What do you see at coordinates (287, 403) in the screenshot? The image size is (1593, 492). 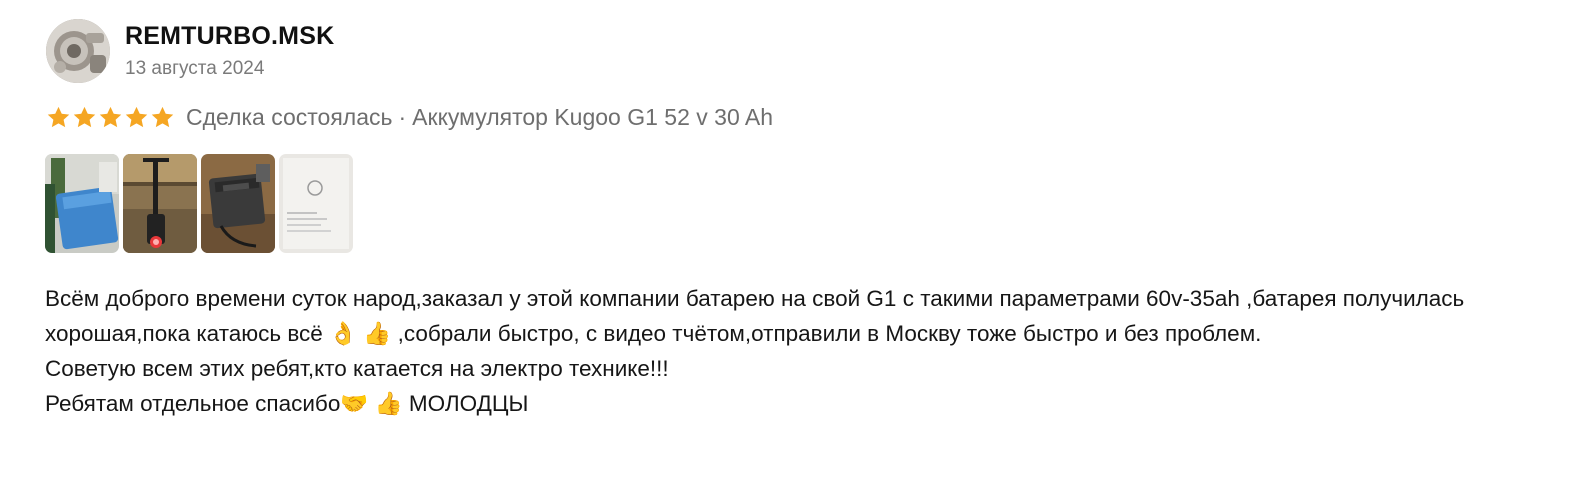 I see `review-paragraph-3: Ребятам отдельное спасибо🤝 👍 МОЛОДЦЫ` at bounding box center [287, 403].